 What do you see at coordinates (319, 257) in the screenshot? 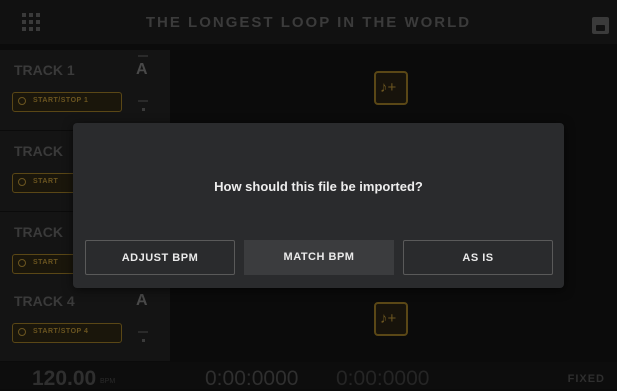
I see `match-bpm-button: MATCH BPM` at bounding box center [319, 257].